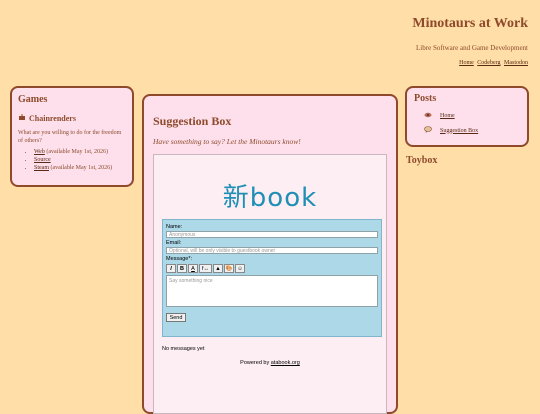 This screenshot has height=414, width=540. Describe the element at coordinates (42, 160) in the screenshot. I see `source-link: Source` at that location.